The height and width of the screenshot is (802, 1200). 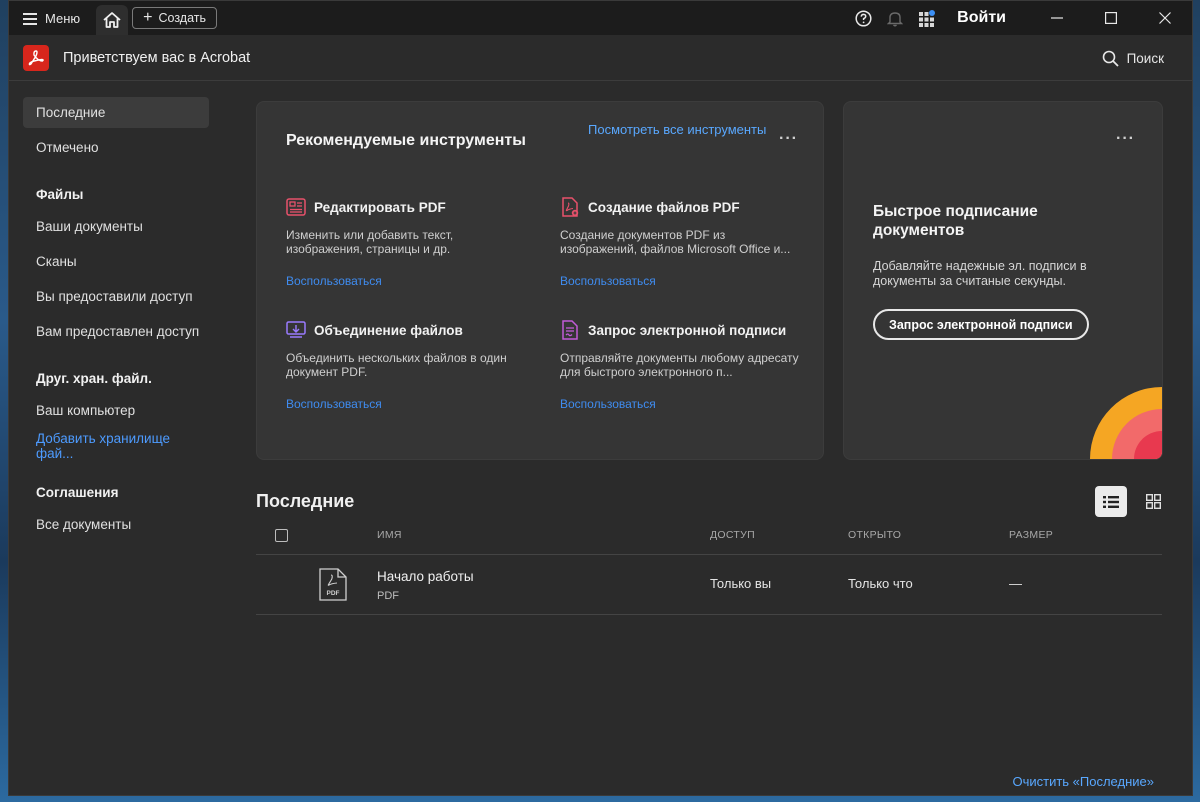 I want to click on tools-card-more-icon: ···, so click(x=788, y=139).